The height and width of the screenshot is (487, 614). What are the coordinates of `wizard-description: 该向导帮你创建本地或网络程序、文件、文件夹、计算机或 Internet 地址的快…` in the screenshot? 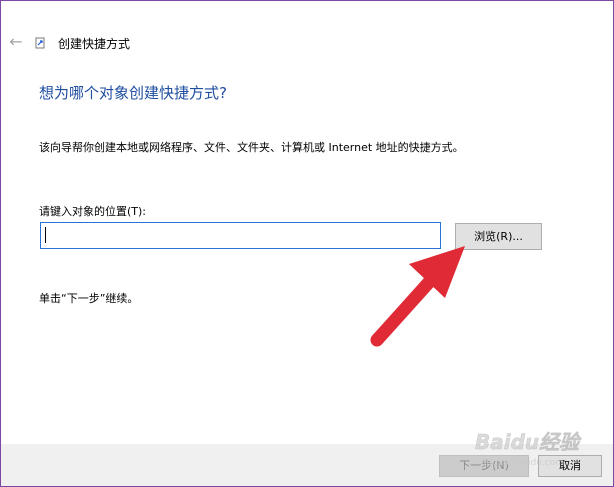 It's located at (251, 147).